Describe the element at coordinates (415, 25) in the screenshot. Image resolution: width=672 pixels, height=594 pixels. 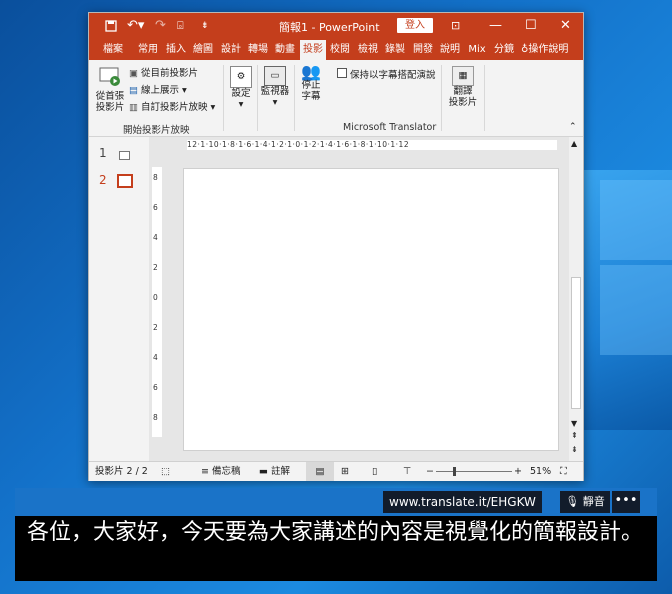
I see `sign-in-button: 登入` at that location.